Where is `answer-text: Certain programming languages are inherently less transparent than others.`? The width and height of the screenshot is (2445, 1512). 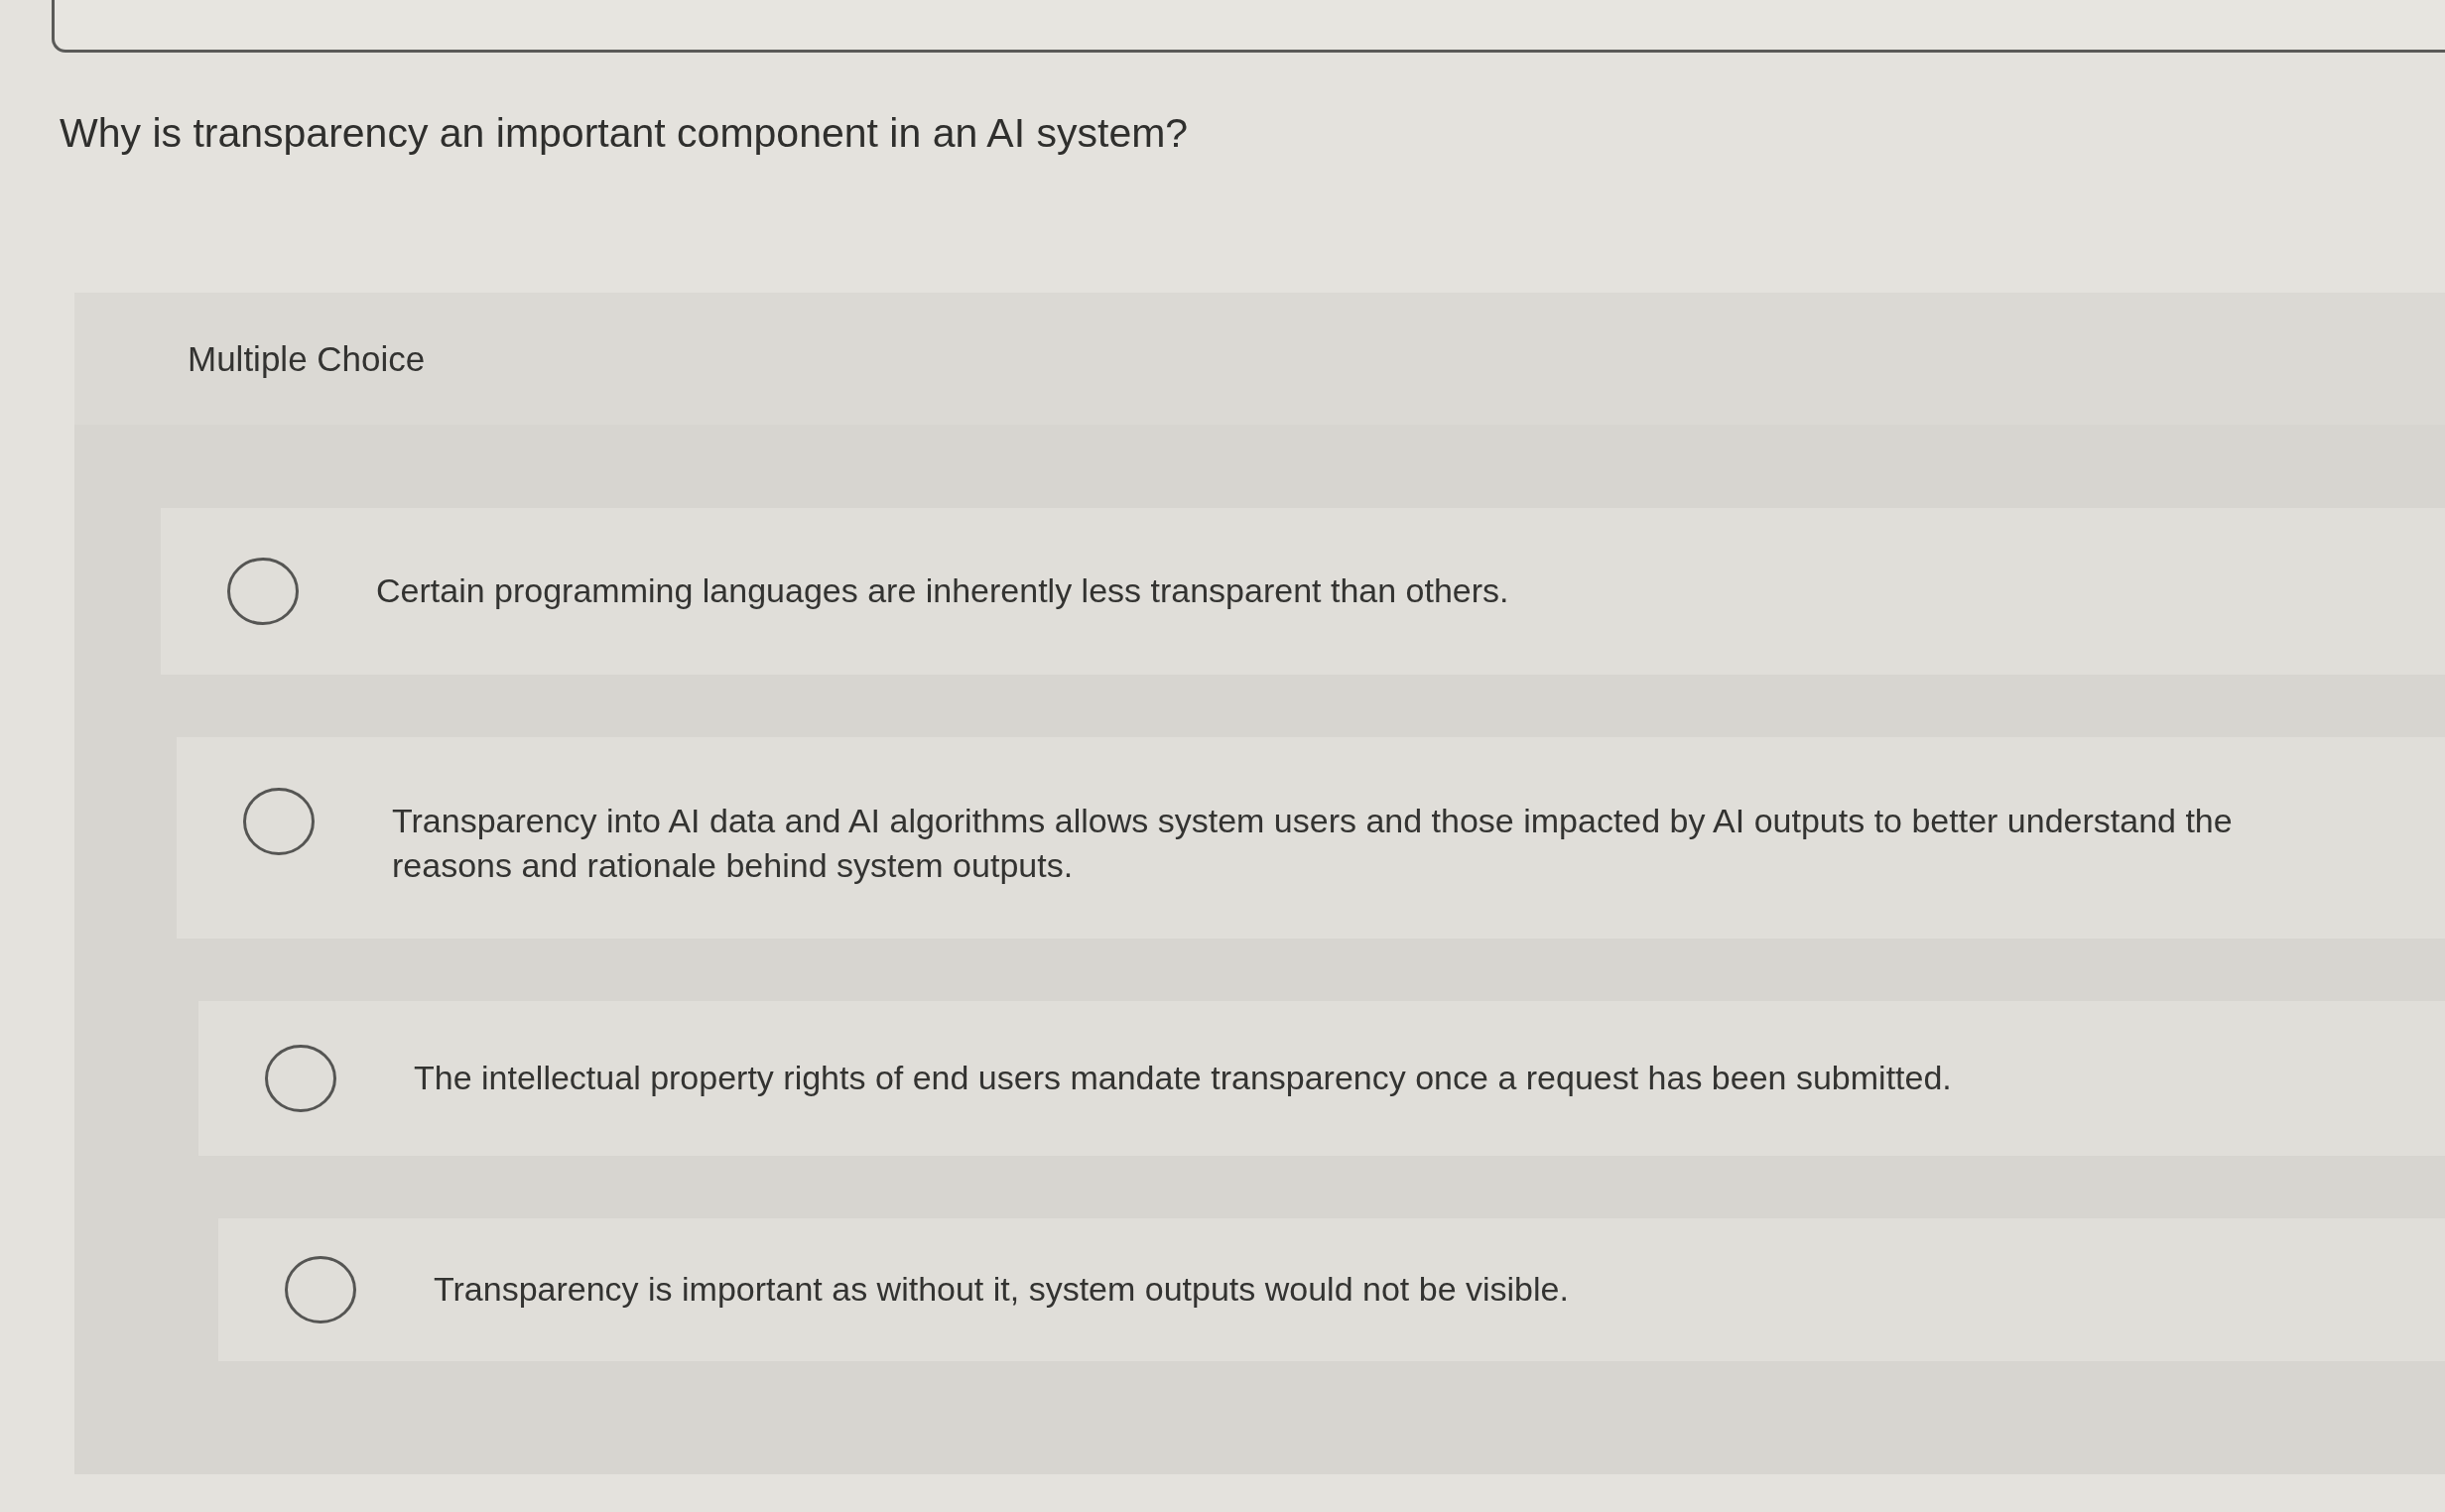
answer-text: Certain programming languages are inherently less transparent than others. is located at coordinates (943, 590).